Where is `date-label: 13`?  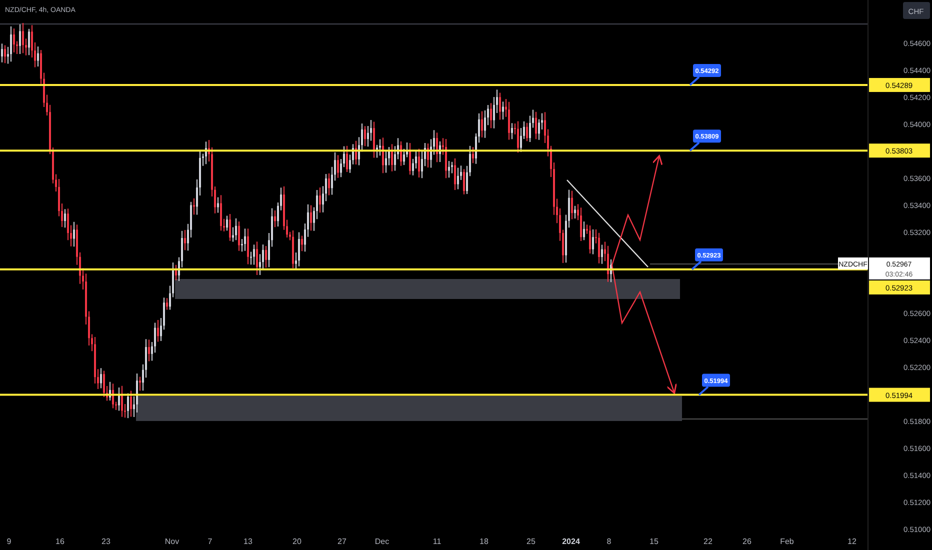 date-label: 13 is located at coordinates (248, 541).